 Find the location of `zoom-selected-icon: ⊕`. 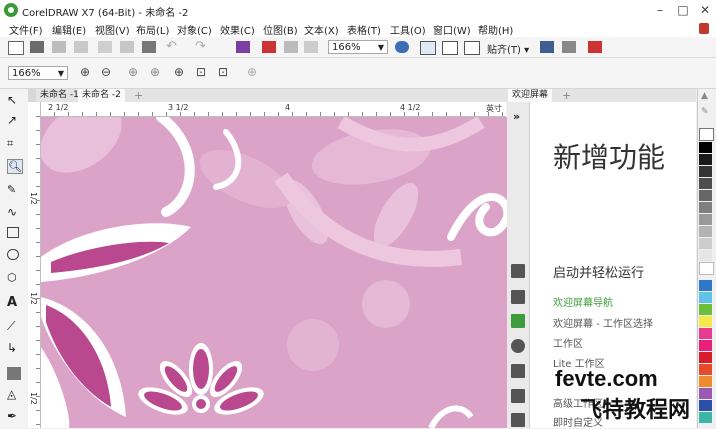

zoom-selected-icon: ⊕ is located at coordinates (133, 72).